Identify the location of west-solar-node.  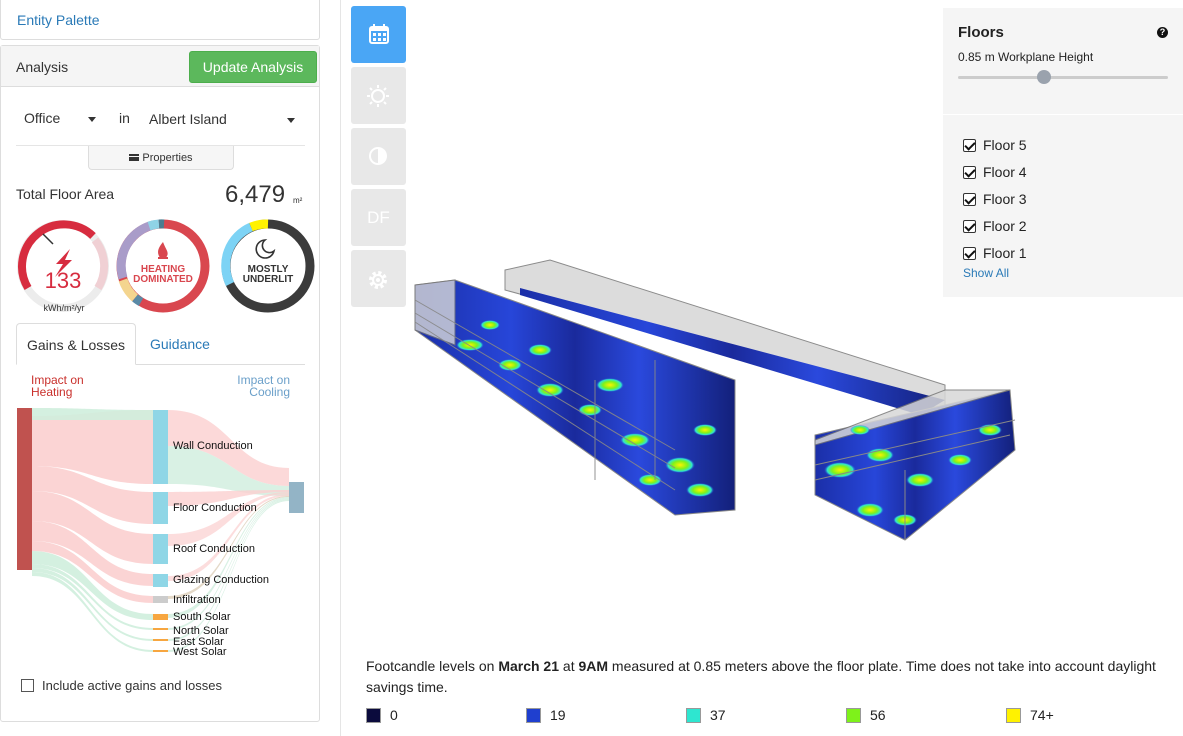
(160, 651).